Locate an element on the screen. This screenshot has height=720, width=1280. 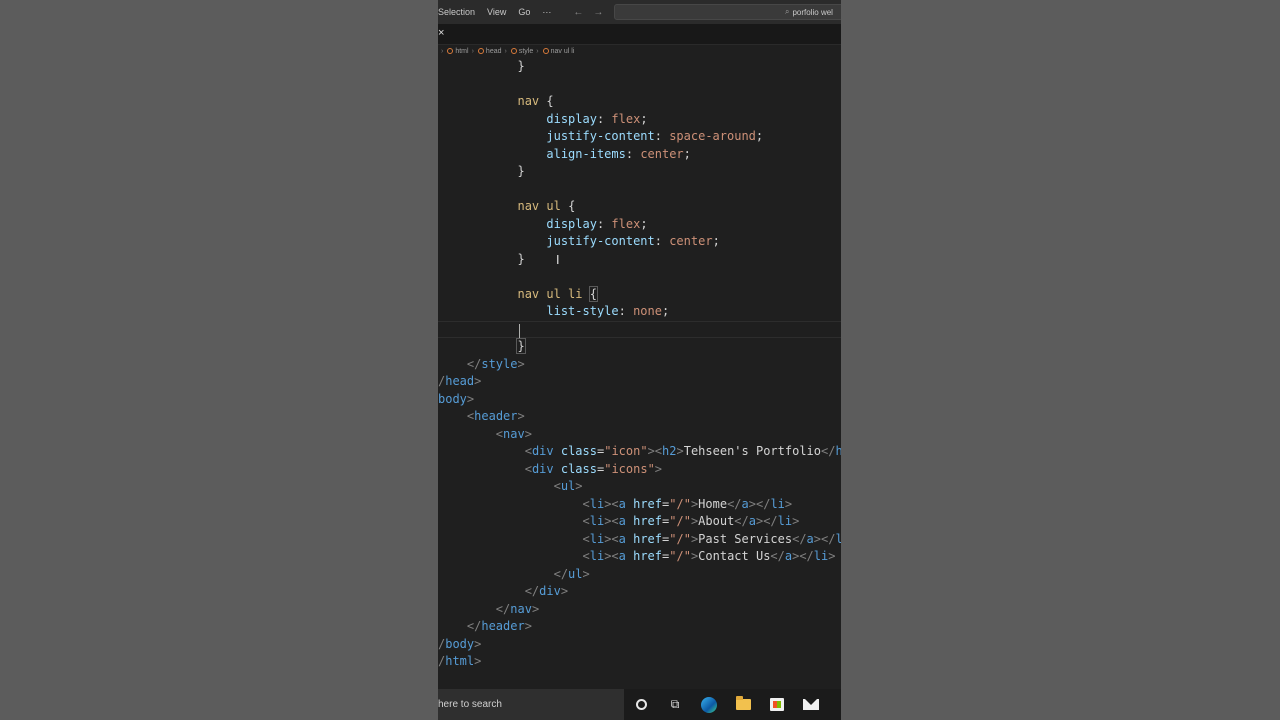
store-button is located at coordinates (777, 704).